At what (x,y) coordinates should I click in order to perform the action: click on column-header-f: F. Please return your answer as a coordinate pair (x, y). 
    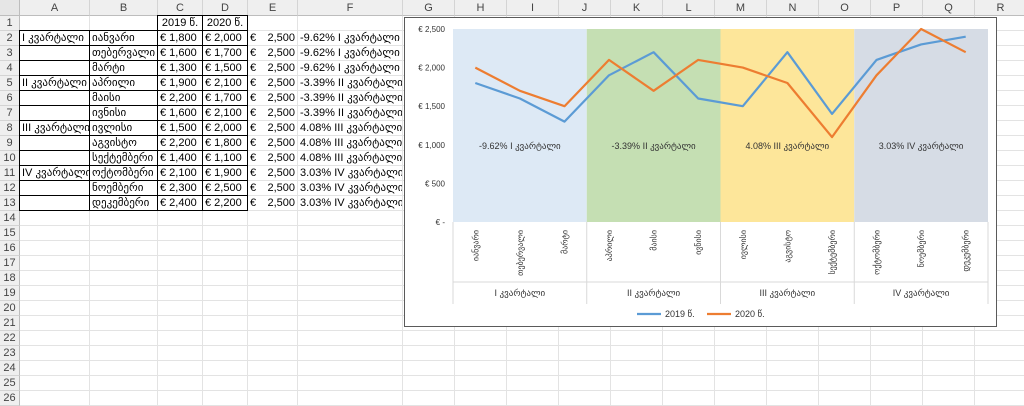
    Looking at the image, I should click on (350, 8).